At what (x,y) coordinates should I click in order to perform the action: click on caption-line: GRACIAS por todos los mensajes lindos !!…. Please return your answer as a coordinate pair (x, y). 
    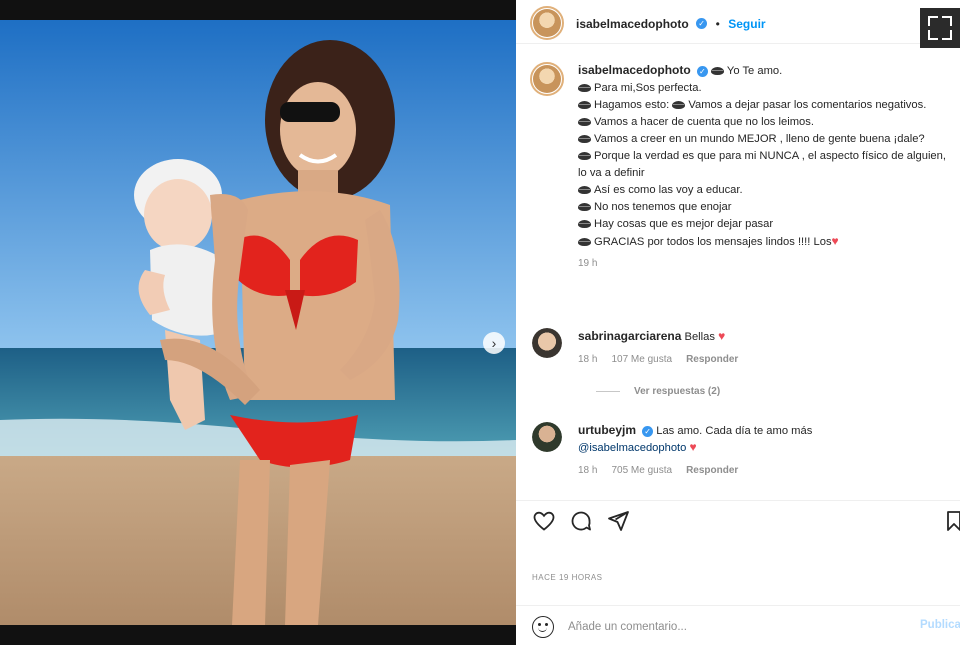
    Looking at the image, I should click on (713, 242).